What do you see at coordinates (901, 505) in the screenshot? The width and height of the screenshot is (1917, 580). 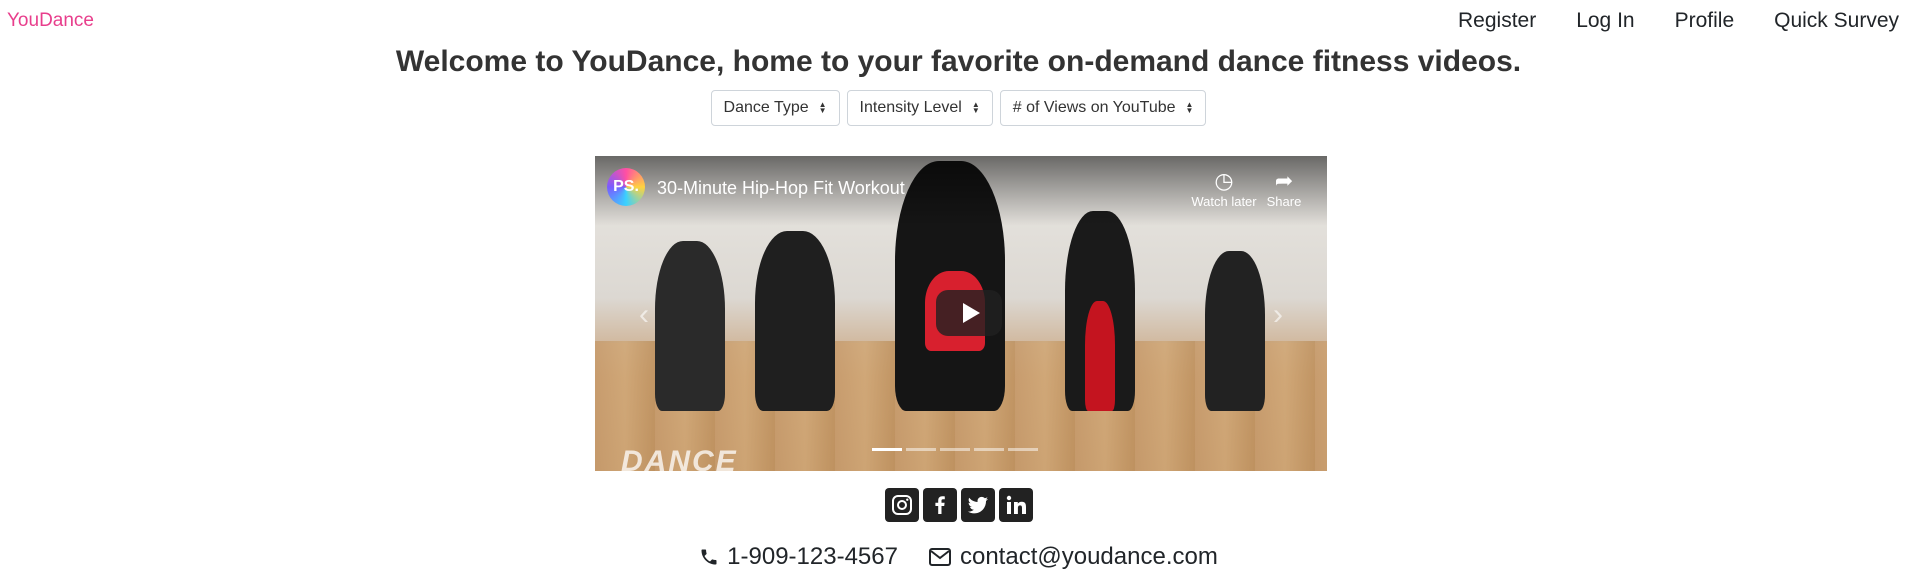 I see `instagram-icon` at bounding box center [901, 505].